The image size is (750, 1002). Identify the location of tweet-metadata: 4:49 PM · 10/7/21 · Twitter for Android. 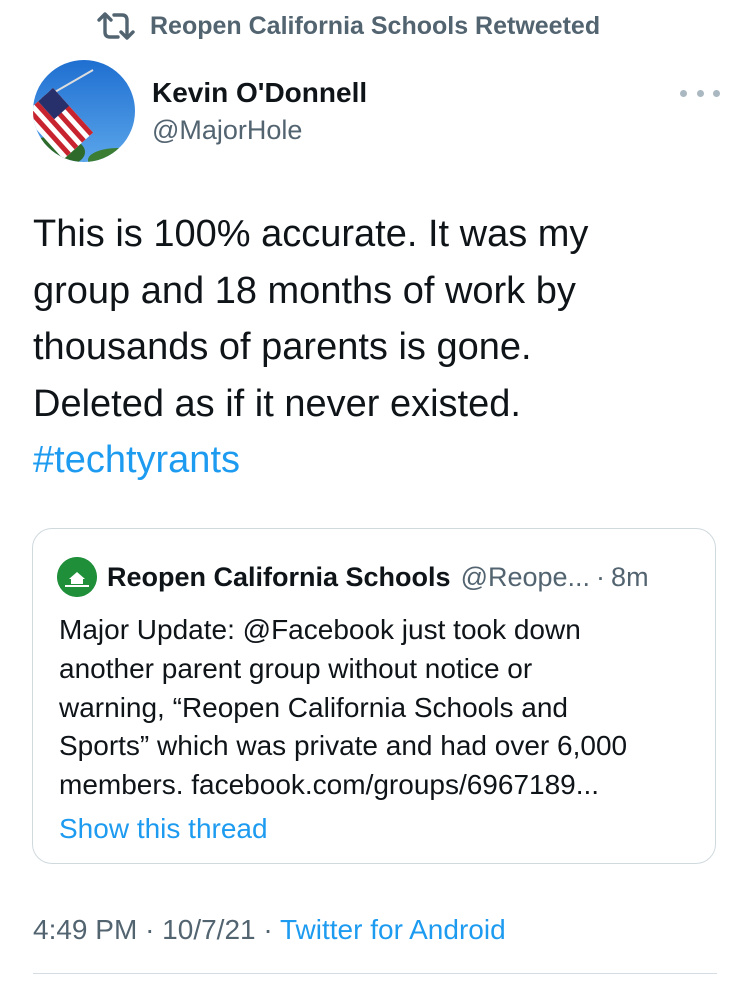
(269, 930).